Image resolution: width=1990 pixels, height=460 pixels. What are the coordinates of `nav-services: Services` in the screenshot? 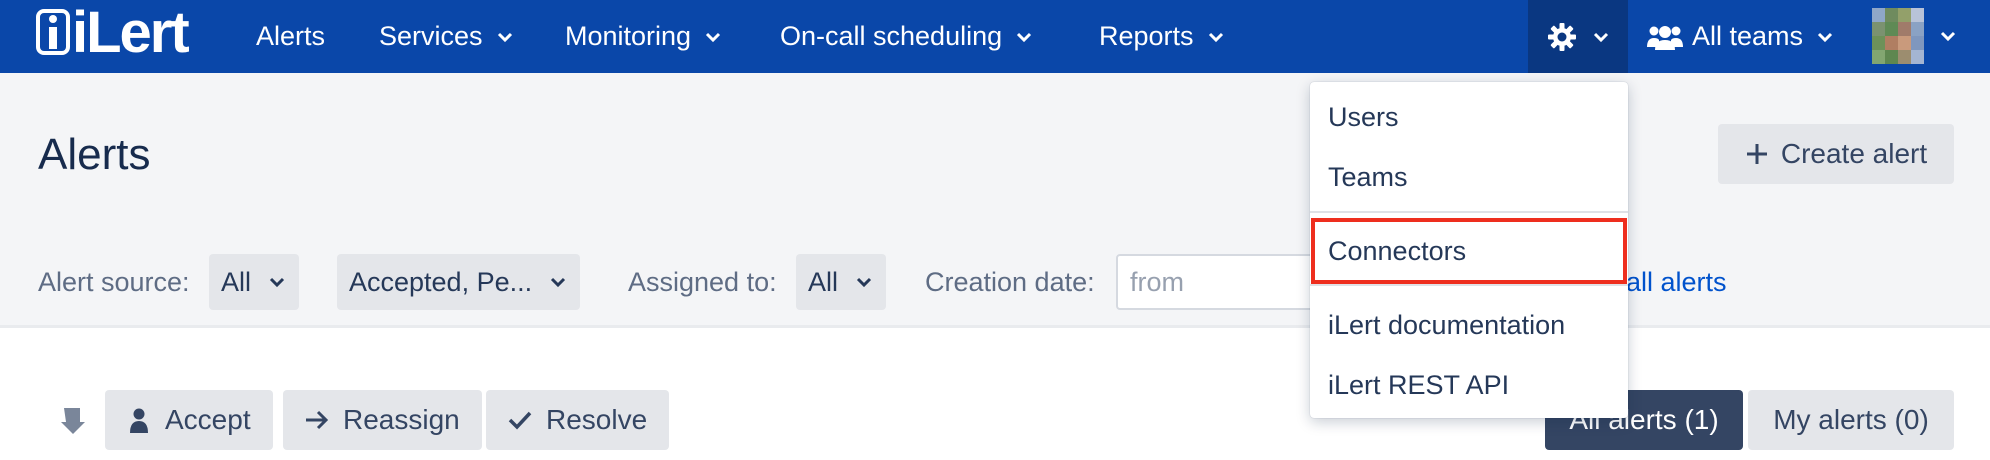 It's located at (446, 36).